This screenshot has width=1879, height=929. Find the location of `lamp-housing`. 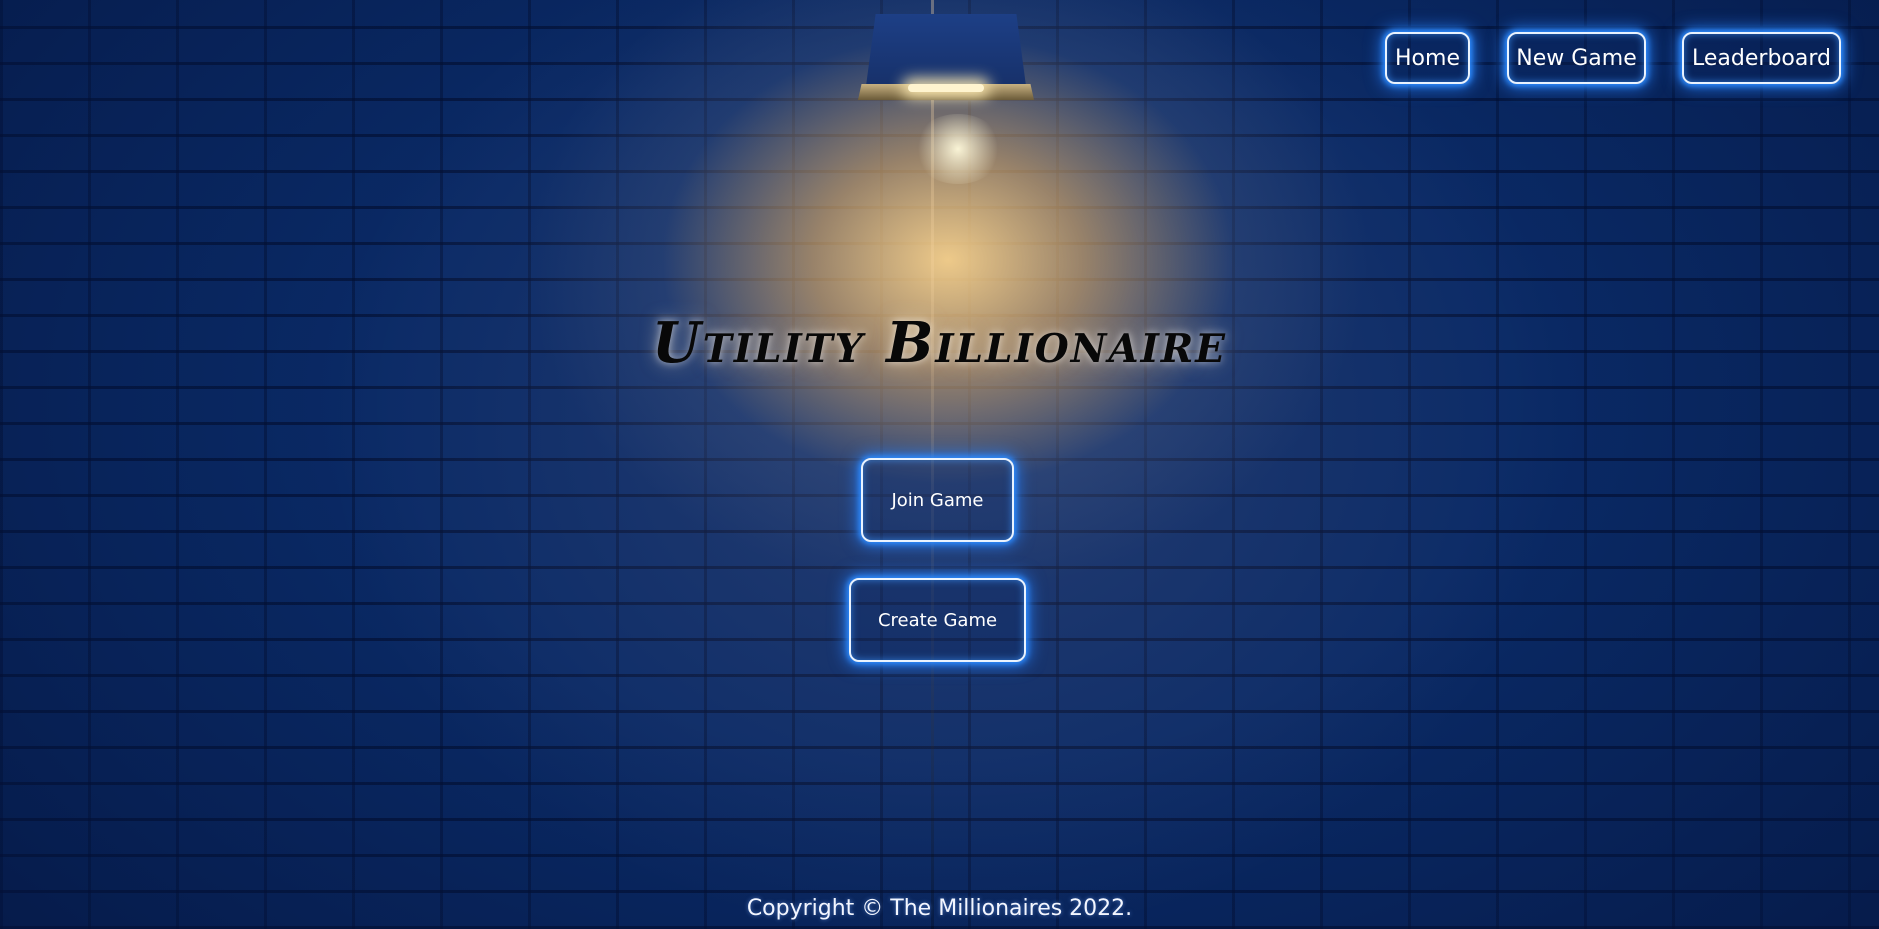

lamp-housing is located at coordinates (946, 50).